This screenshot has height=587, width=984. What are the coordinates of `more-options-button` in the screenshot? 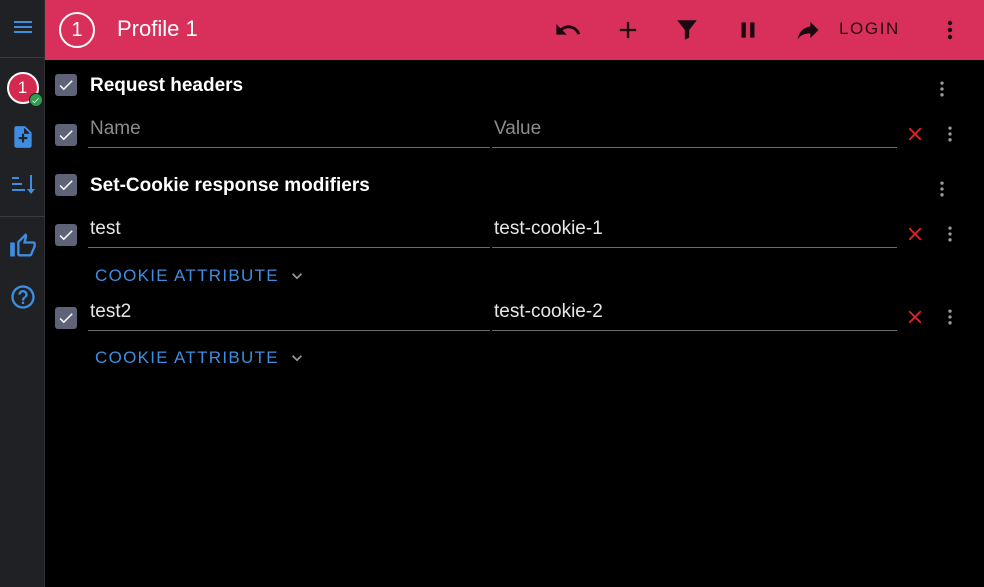 It's located at (950, 30).